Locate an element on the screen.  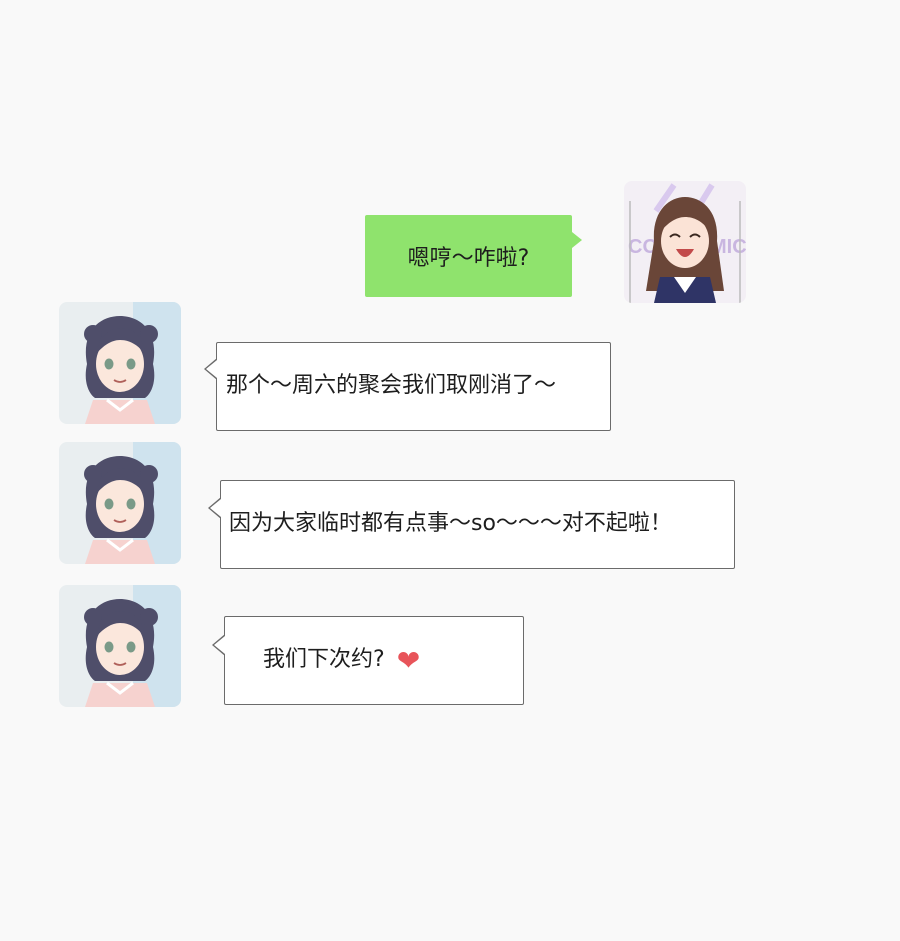
outgoing-message-bubble: 嗯哼～咋啦? is located at coordinates (473, 256).